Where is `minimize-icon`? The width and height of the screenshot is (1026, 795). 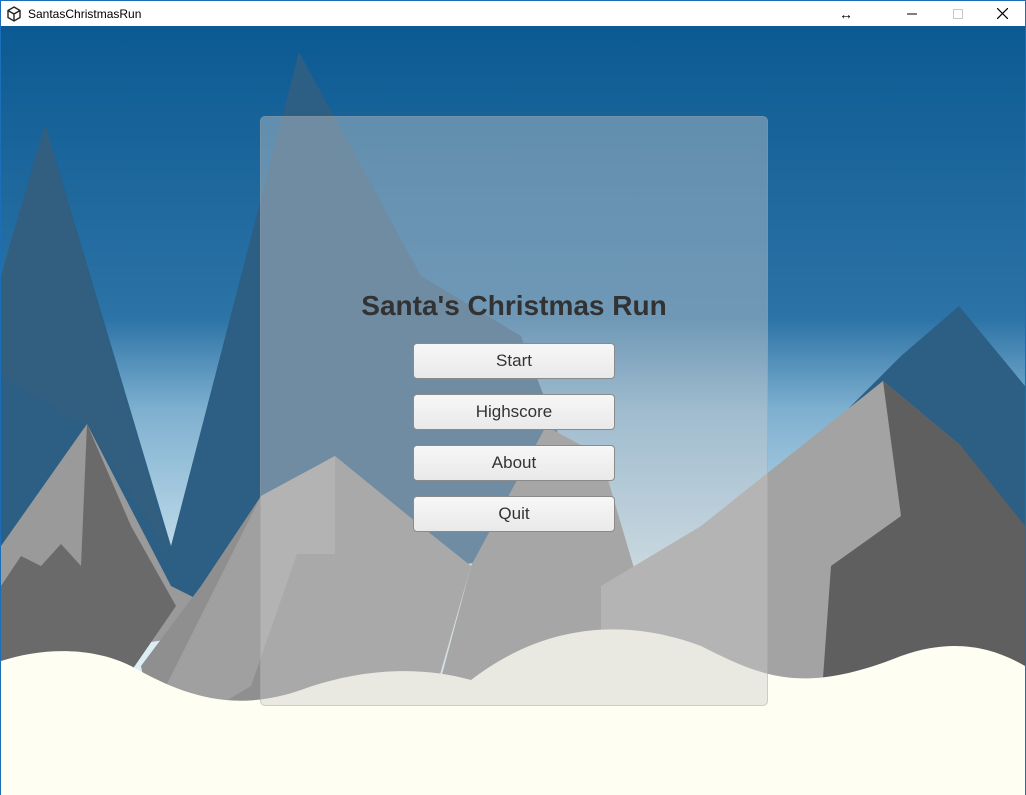 minimize-icon is located at coordinates (912, 13).